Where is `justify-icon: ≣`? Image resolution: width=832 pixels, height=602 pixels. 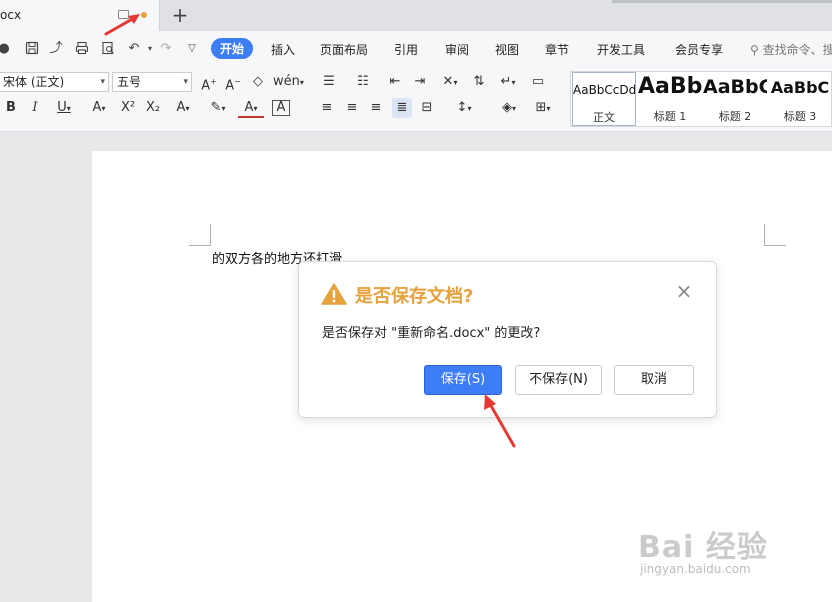 justify-icon: ≣ is located at coordinates (402, 108).